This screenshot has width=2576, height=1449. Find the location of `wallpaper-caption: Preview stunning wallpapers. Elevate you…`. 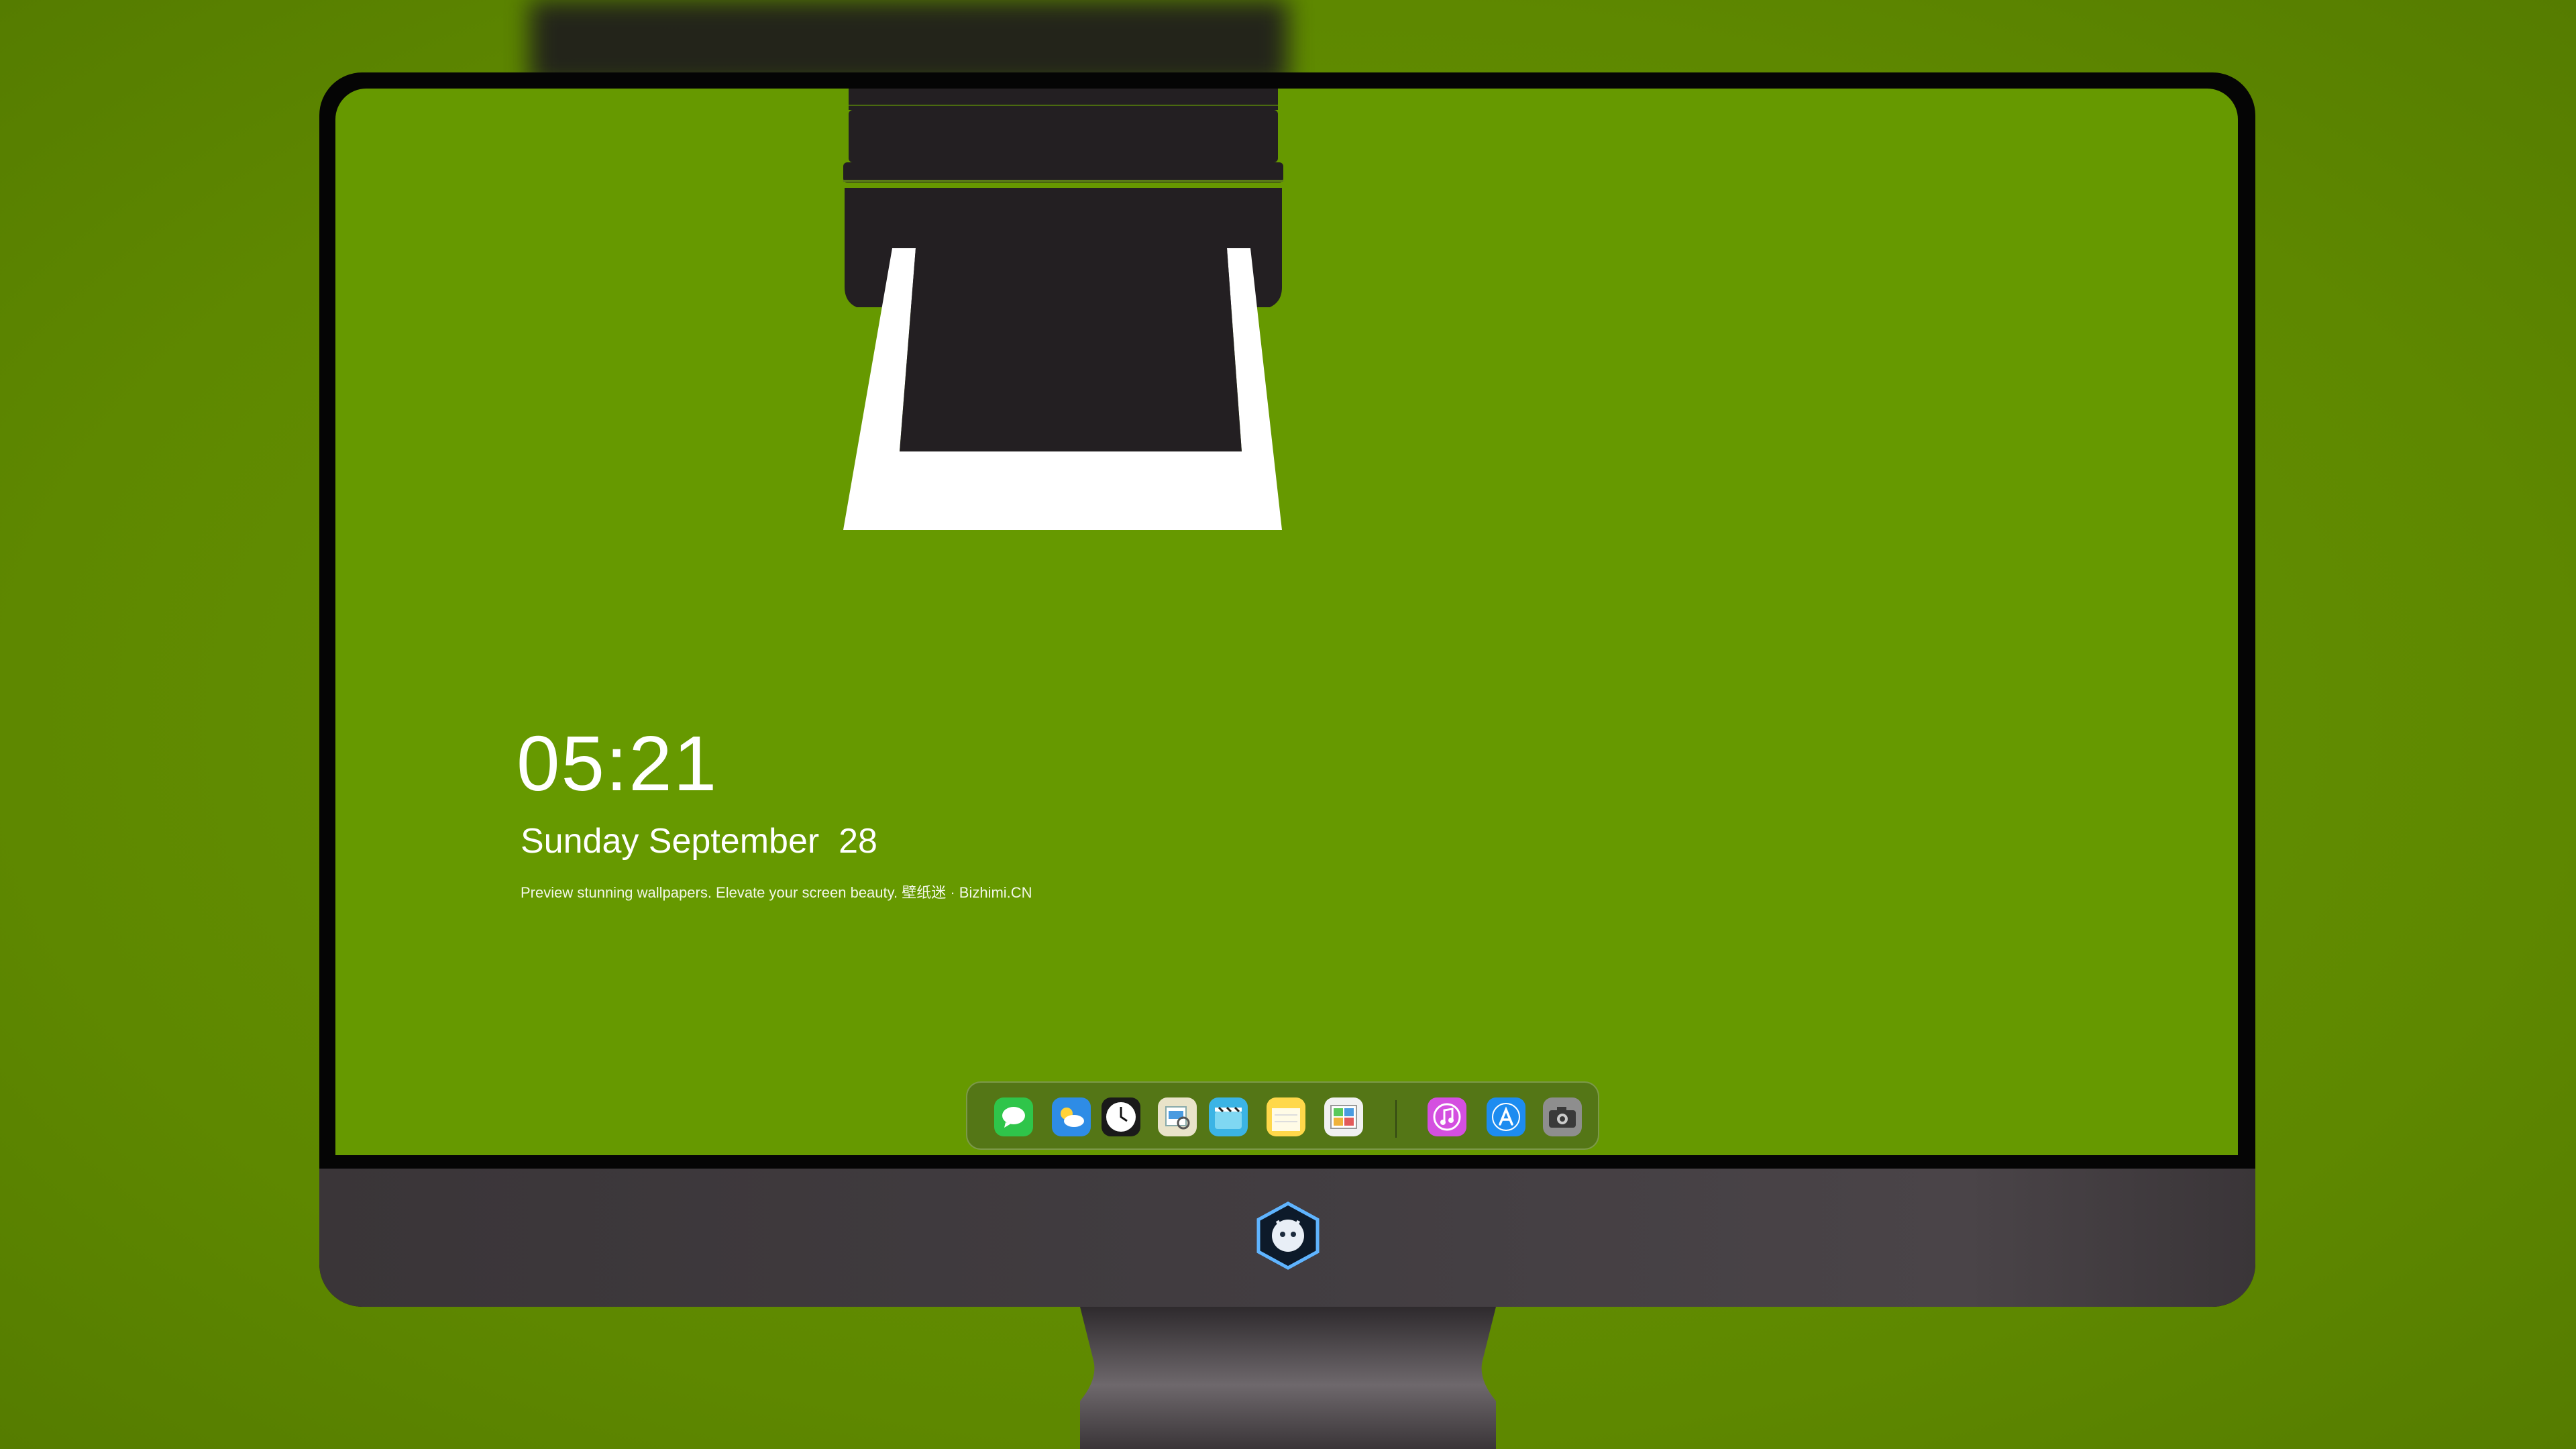

wallpaper-caption: Preview stunning wallpapers. Elevate you… is located at coordinates (776, 892).